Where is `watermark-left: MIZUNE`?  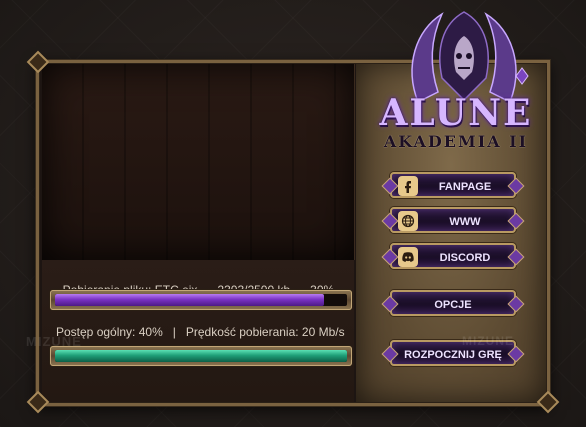
watermark-left: MIZUNE is located at coordinates (54, 341).